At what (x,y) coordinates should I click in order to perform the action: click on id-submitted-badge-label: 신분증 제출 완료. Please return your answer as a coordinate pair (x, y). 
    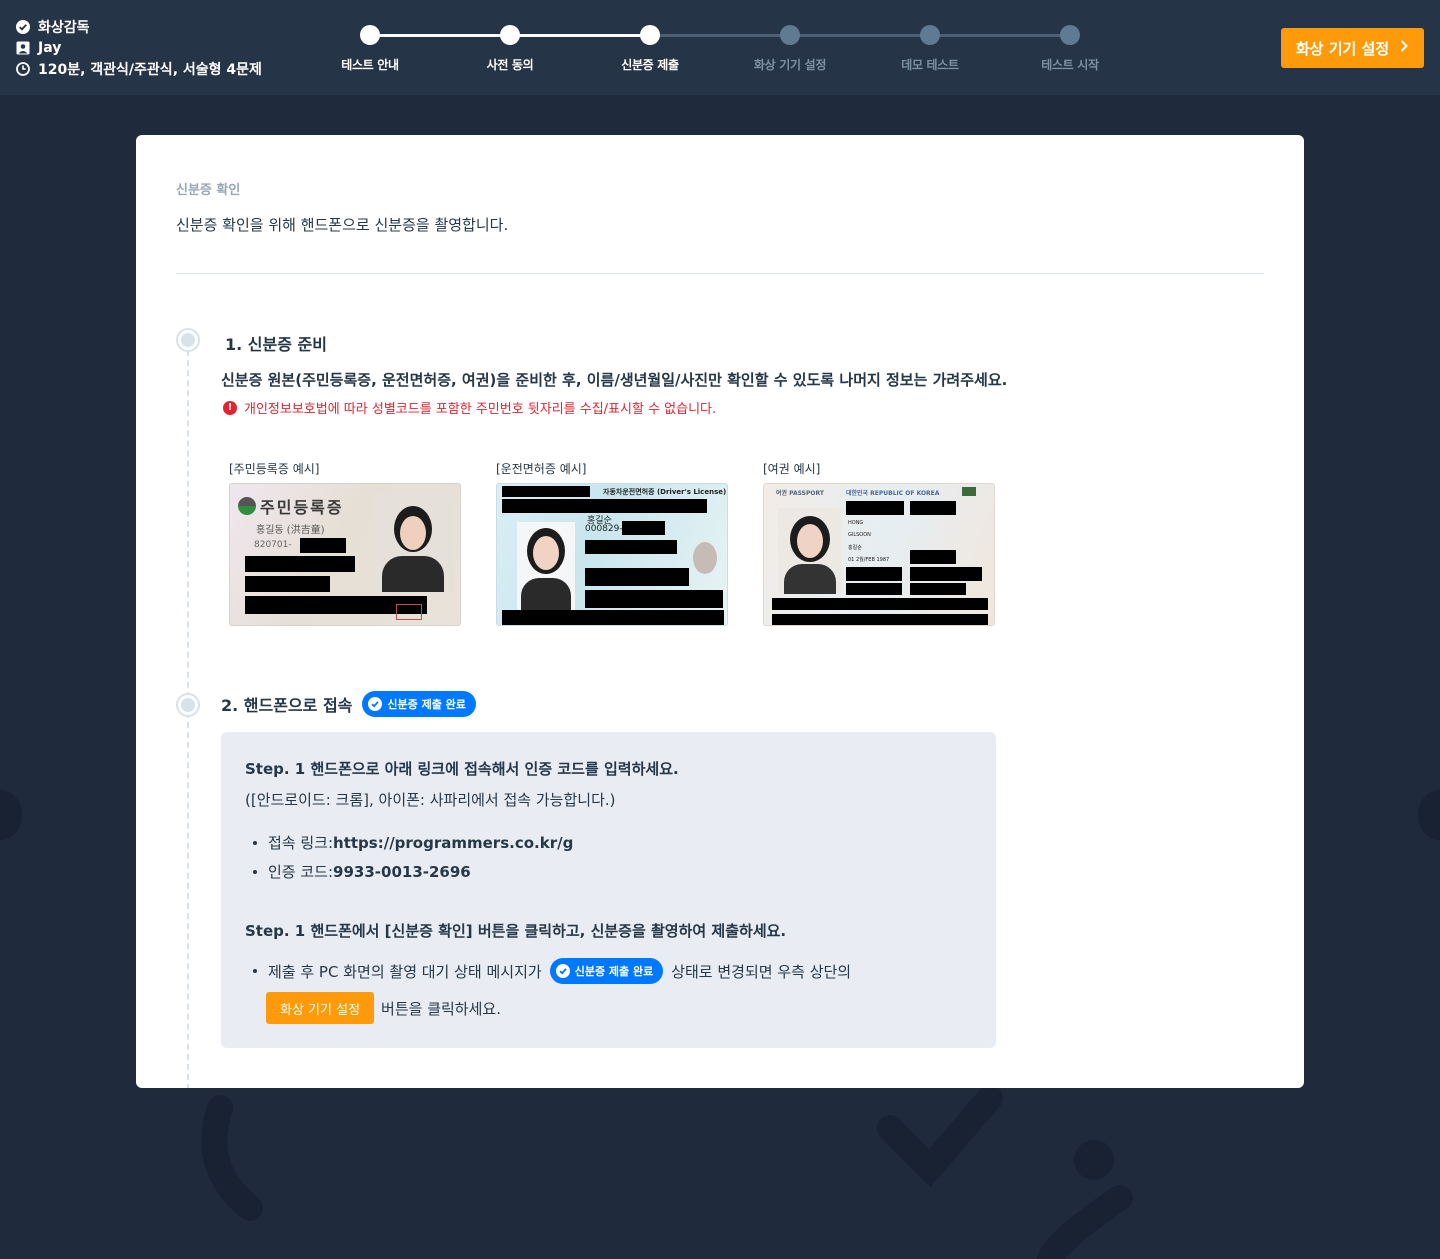
    Looking at the image, I should click on (426, 704).